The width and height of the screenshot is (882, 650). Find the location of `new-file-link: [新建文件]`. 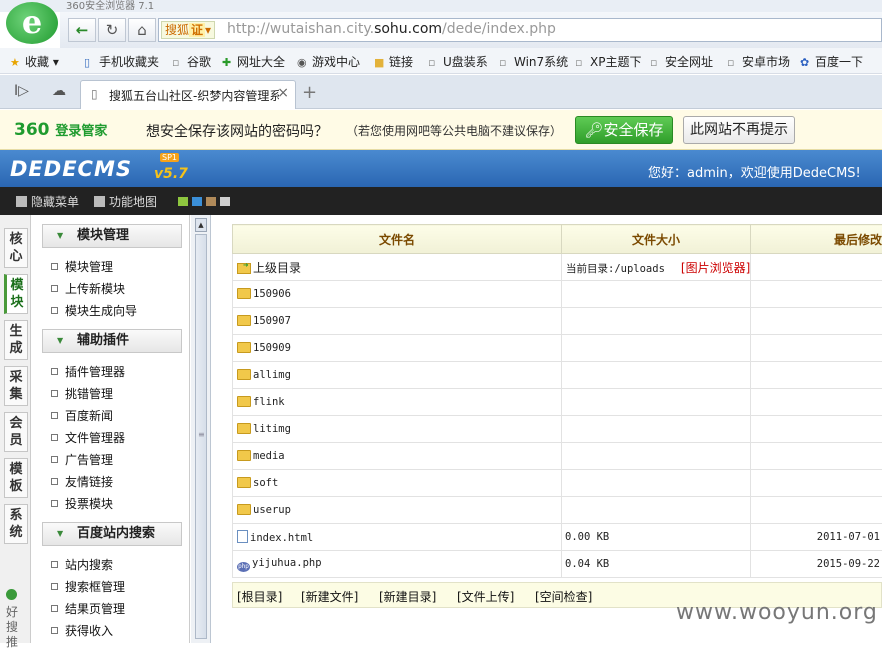

new-file-link: [新建文件] is located at coordinates (329, 596).